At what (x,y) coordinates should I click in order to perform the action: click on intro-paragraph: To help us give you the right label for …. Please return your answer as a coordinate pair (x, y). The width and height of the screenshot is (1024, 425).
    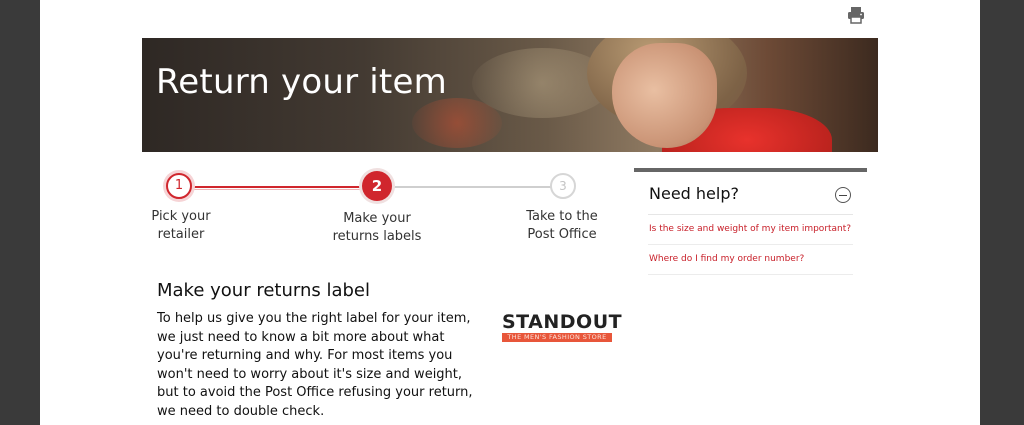
    Looking at the image, I should click on (315, 365).